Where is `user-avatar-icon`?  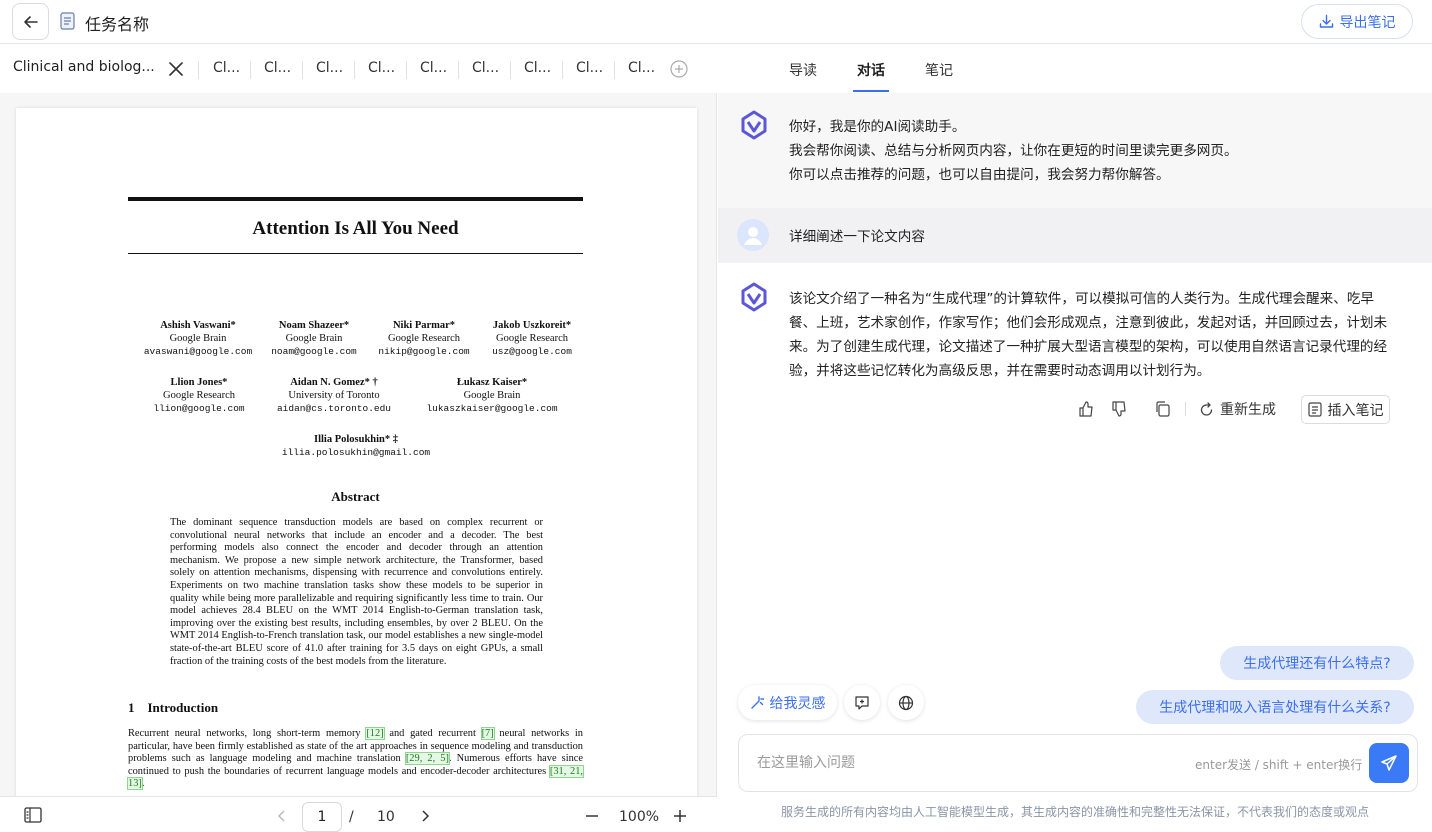
user-avatar-icon is located at coordinates (753, 235).